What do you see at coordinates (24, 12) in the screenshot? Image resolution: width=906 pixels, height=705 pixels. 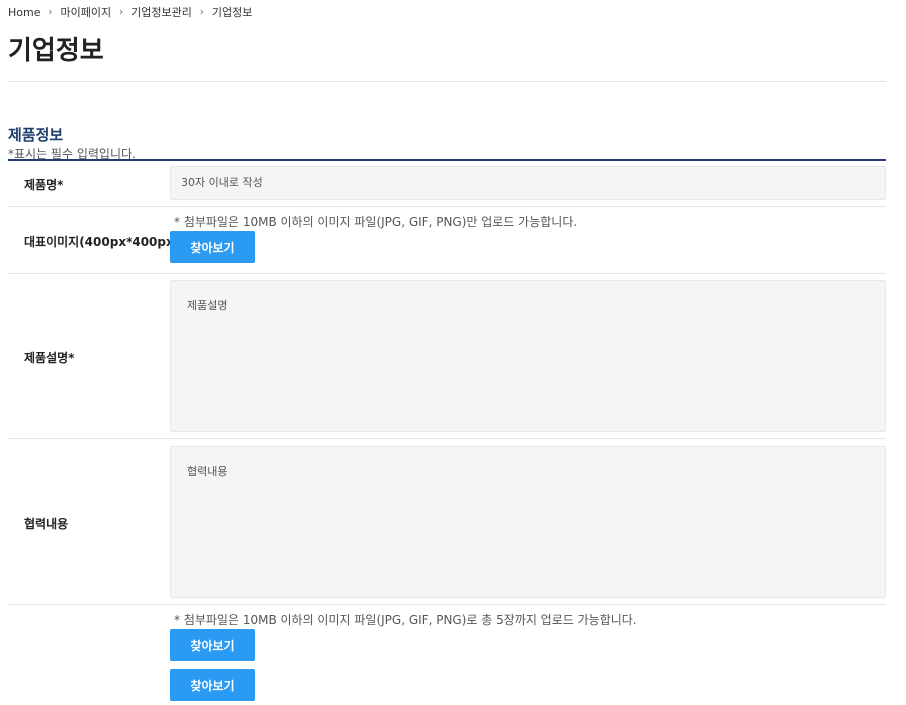 I see `breadcrumb-item-home: Home` at bounding box center [24, 12].